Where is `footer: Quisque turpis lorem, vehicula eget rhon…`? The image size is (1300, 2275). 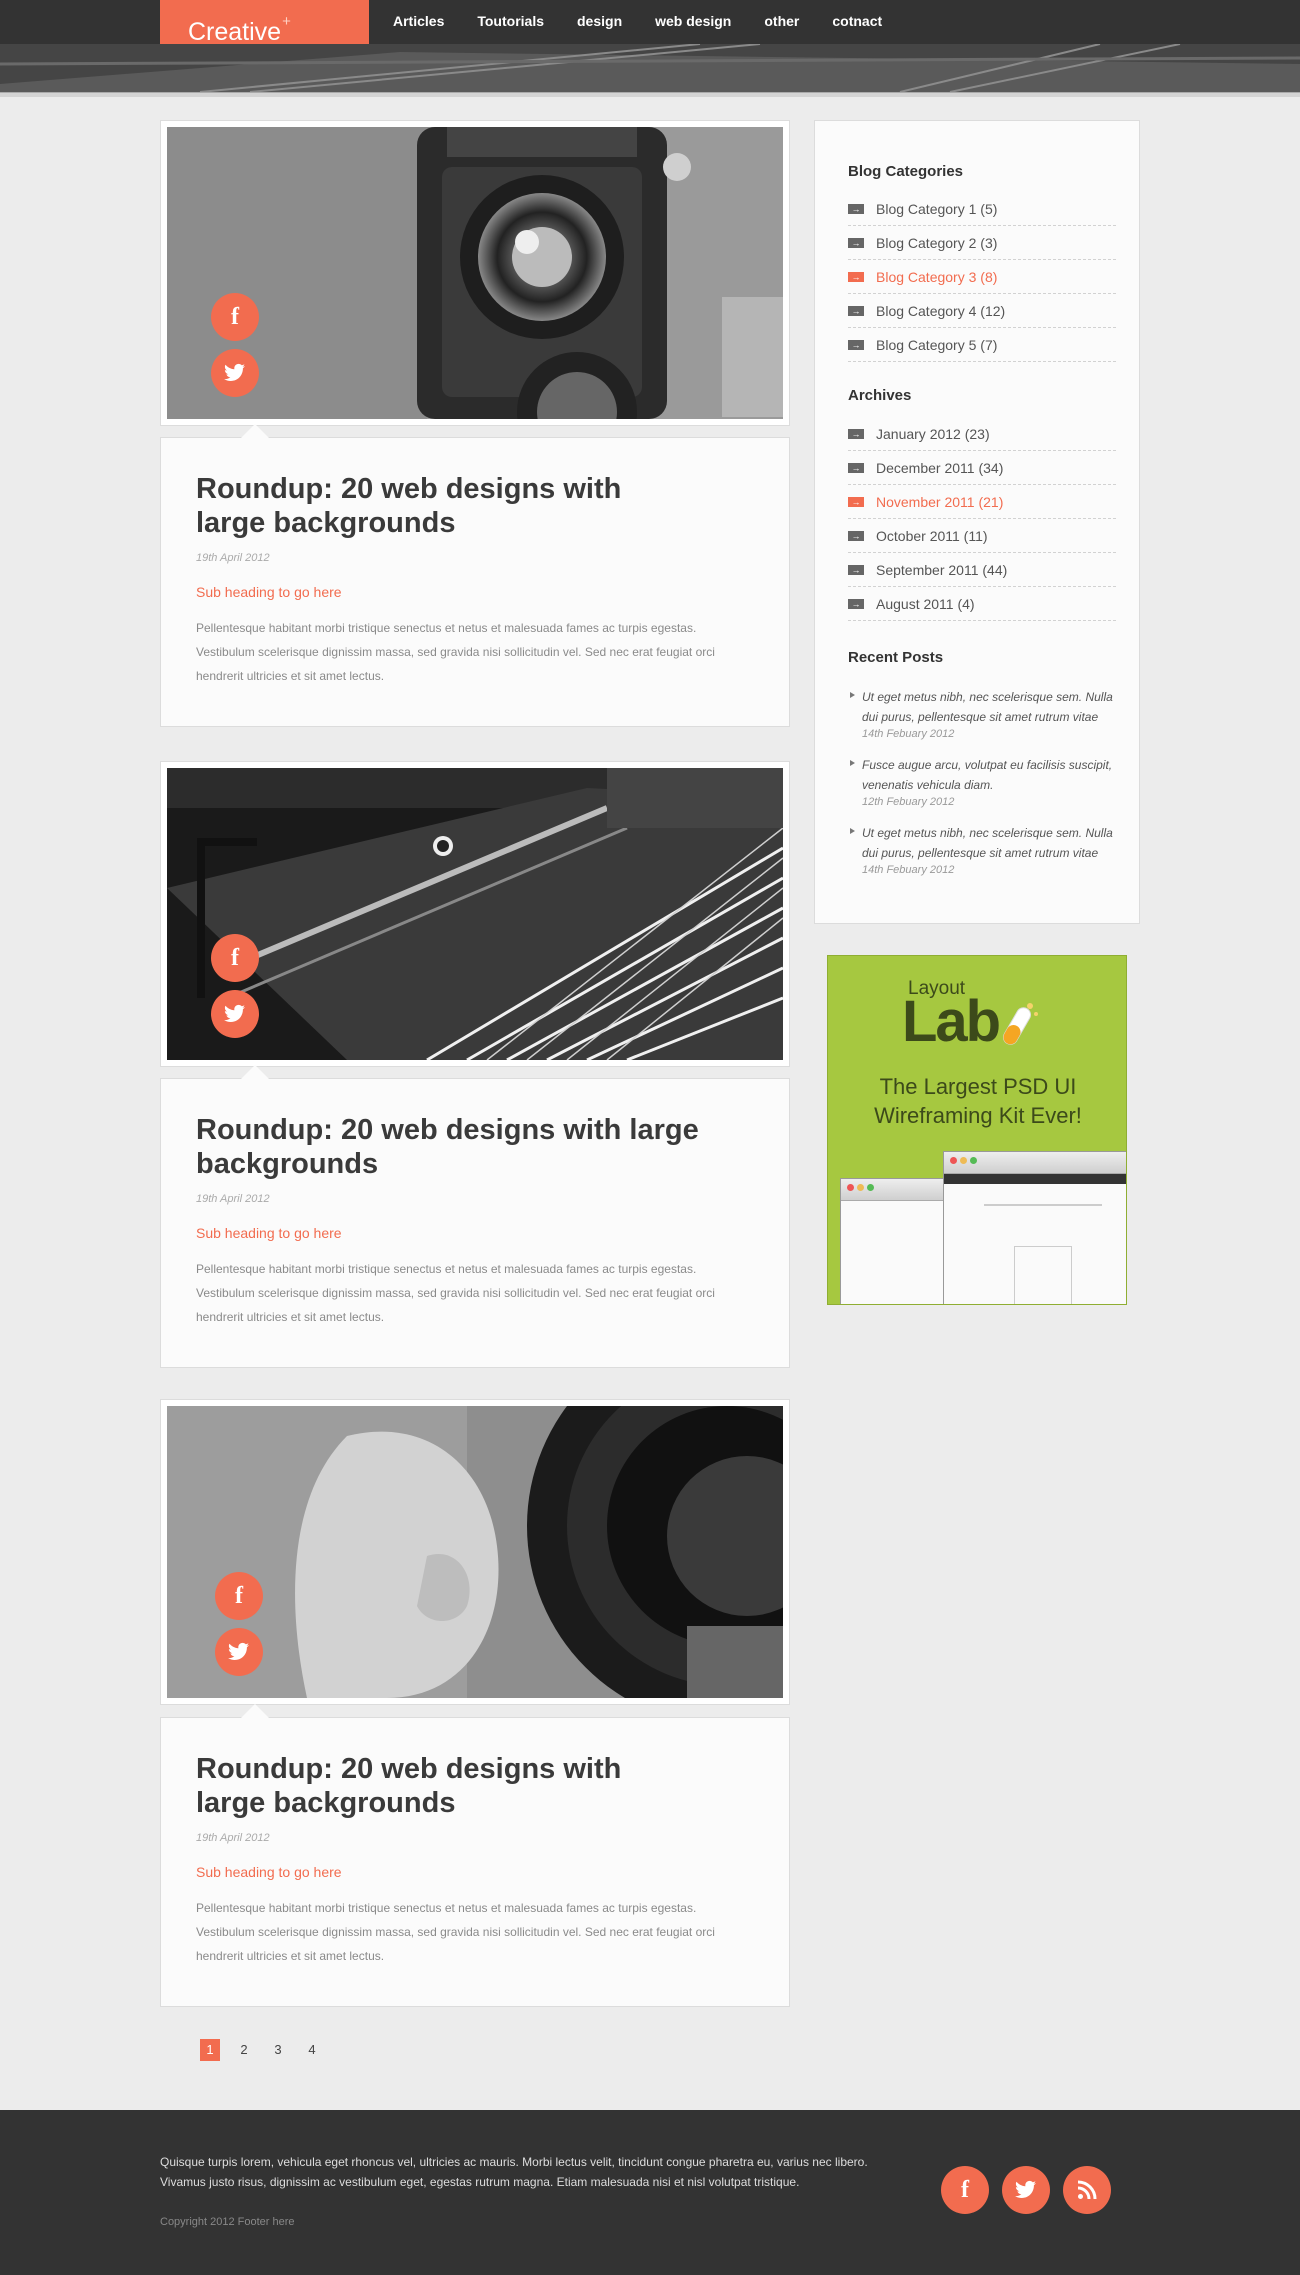 footer: Quisque turpis lorem, vehicula eget rhon… is located at coordinates (650, 2192).